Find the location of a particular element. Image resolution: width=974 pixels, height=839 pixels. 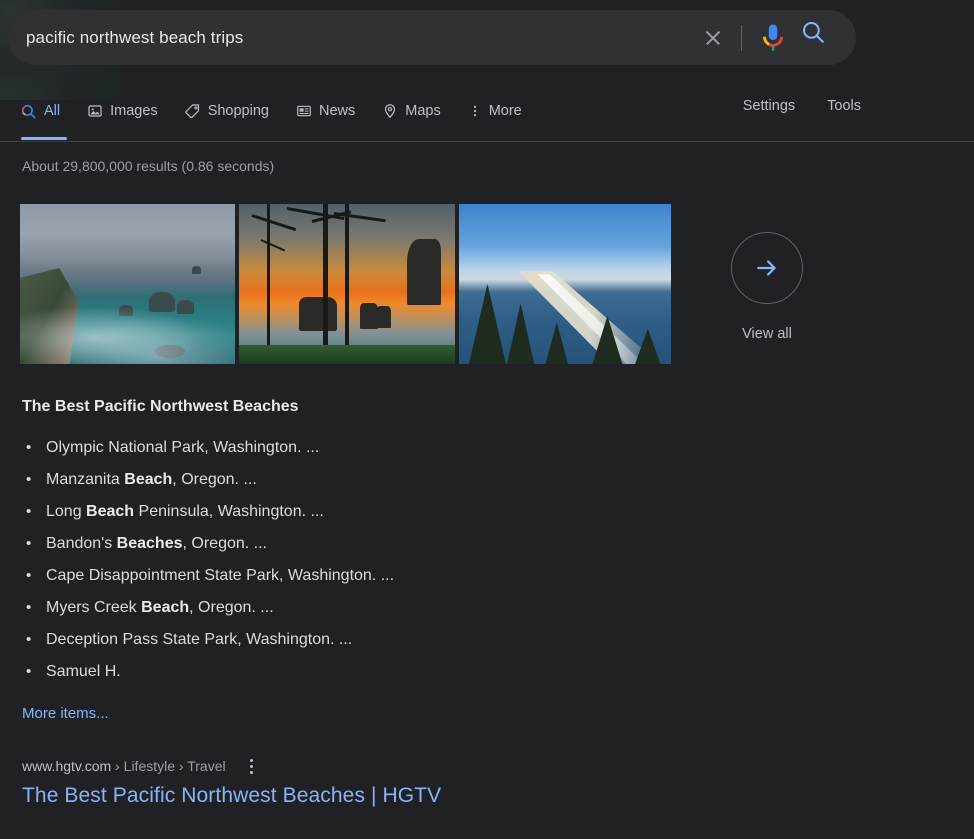

tools-button: Tools is located at coordinates (844, 106).